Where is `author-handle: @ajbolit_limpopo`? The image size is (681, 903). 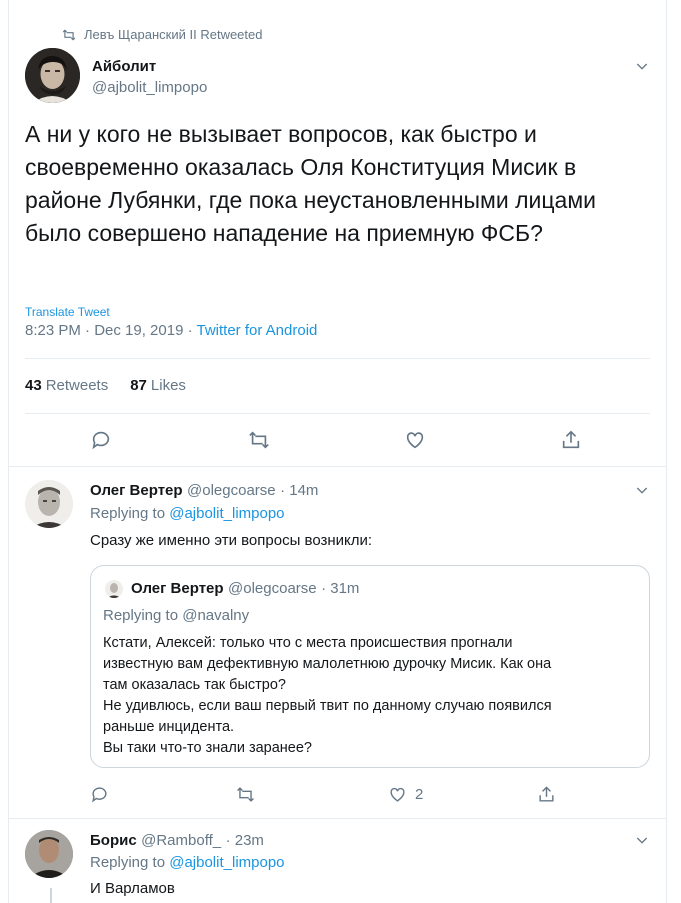
author-handle: @ajbolit_limpopo is located at coordinates (149, 87).